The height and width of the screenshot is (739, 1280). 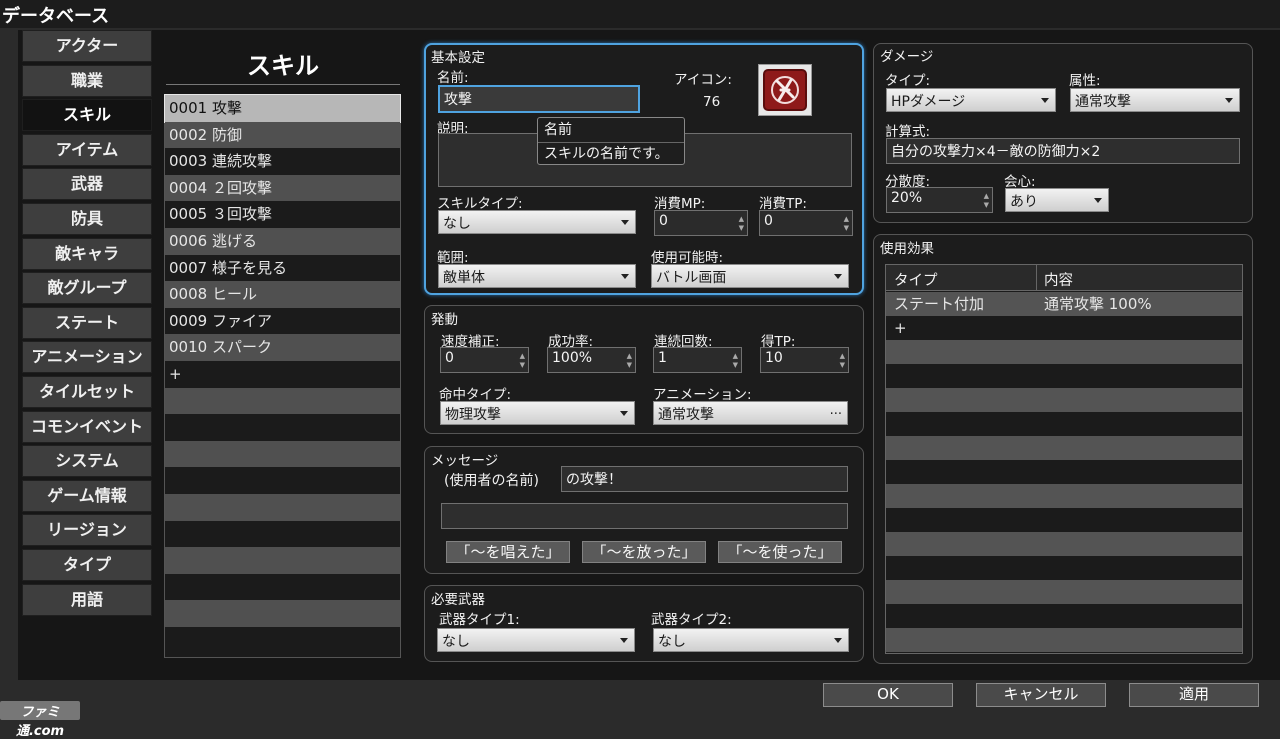 I want to click on critical-dropdown: あり, so click(x=1057, y=200).